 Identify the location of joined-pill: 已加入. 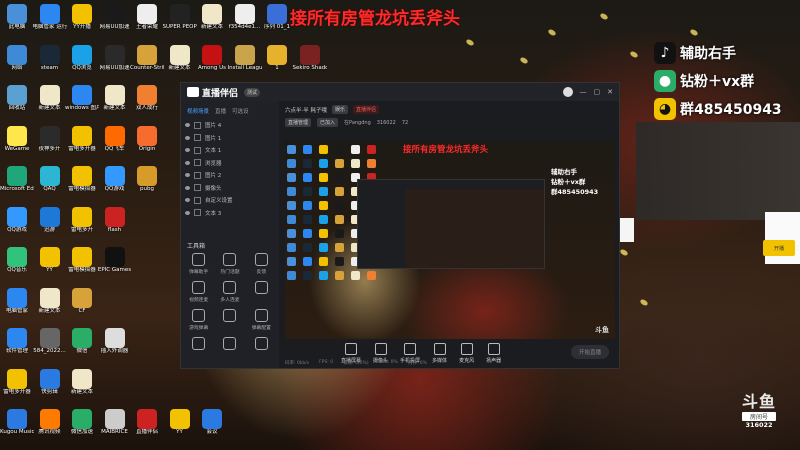
(328, 122).